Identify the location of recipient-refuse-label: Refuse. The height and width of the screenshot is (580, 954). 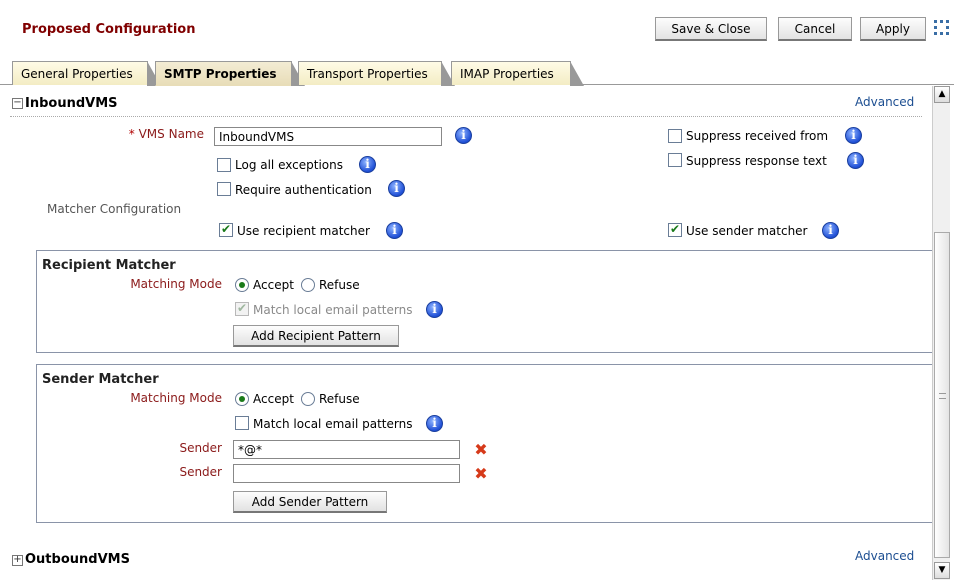
(339, 285).